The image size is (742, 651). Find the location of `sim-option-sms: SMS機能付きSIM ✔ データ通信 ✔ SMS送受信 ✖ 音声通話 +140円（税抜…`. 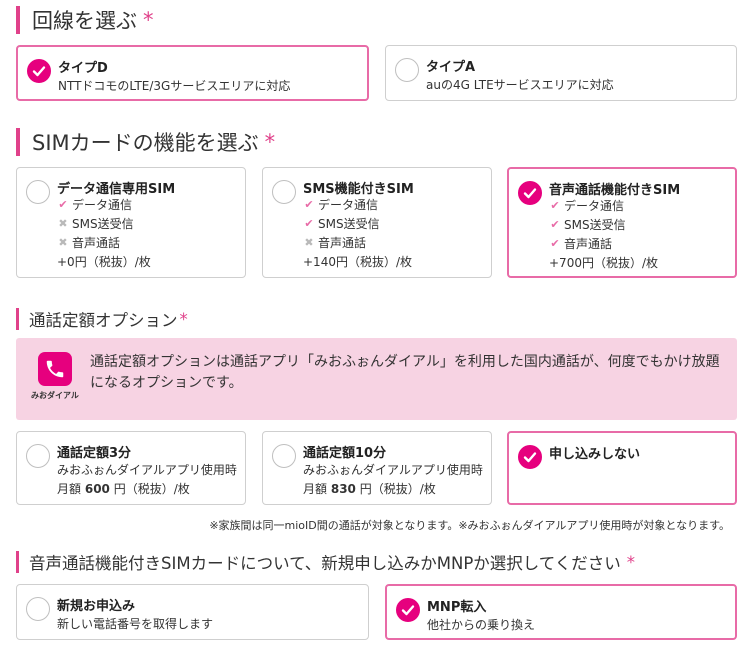

sim-option-sms: SMS機能付きSIM ✔ データ通信 ✔ SMS送受信 ✖ 音声通話 +140円（税抜… is located at coordinates (377, 222).